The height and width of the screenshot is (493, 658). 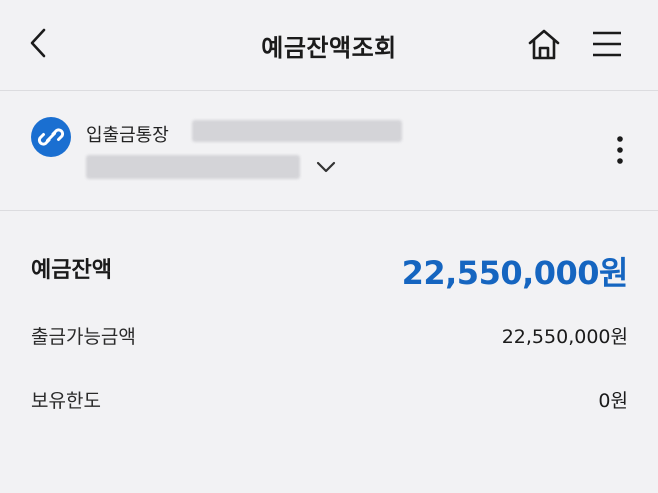 I want to click on hamburger-menu-icon, so click(x=607, y=44).